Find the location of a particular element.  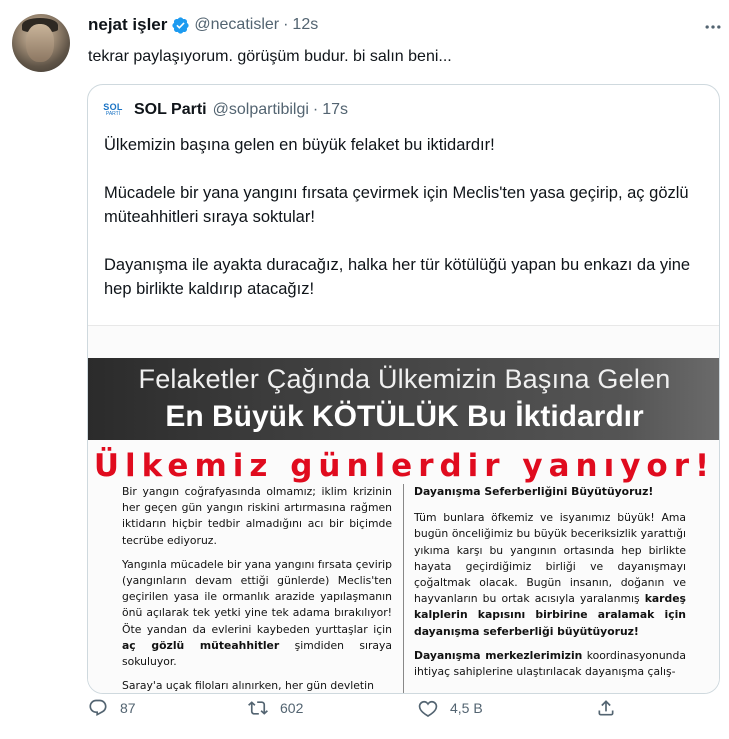

avatar is located at coordinates (41, 43).